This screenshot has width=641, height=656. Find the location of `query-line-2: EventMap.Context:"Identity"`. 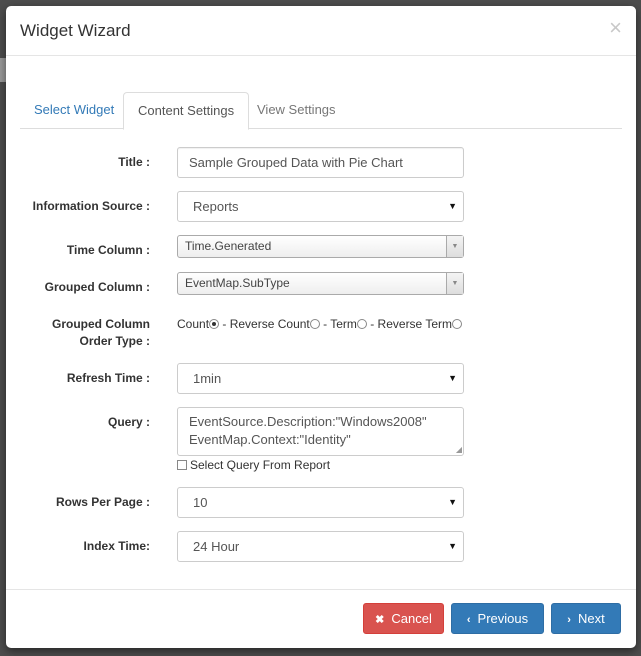

query-line-2: EventMap.Context:"Identity" is located at coordinates (270, 439).